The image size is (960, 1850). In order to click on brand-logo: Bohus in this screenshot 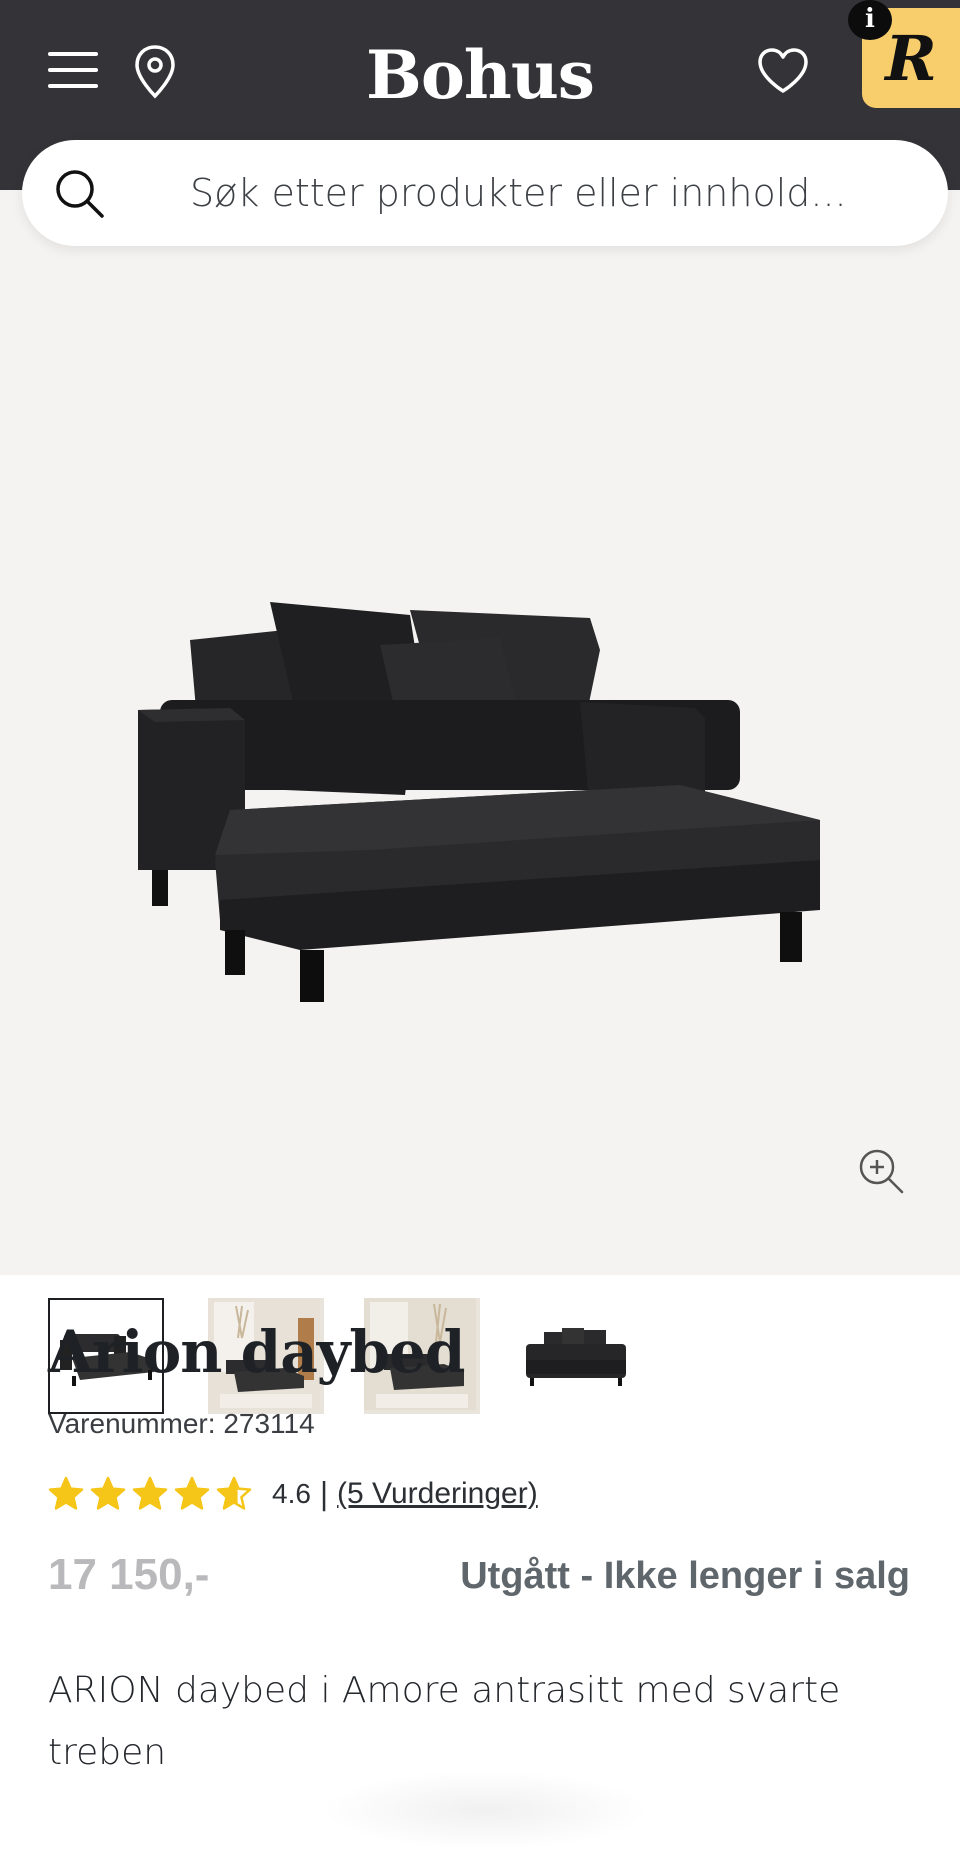, I will do `click(480, 75)`.